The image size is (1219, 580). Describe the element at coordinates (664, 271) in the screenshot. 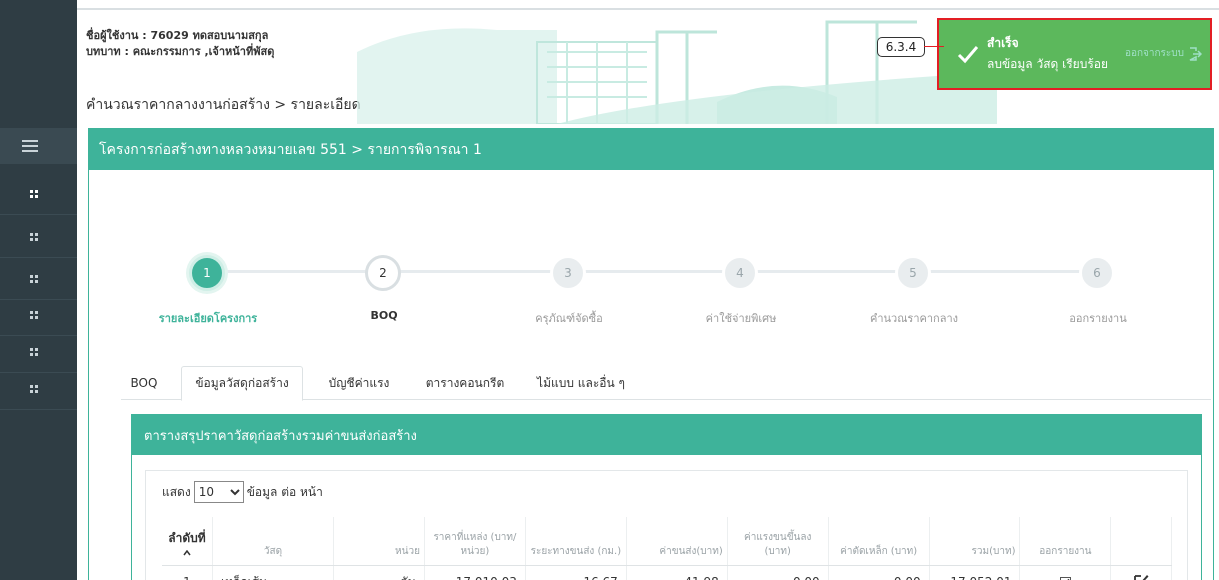

I see `steps-line` at that location.